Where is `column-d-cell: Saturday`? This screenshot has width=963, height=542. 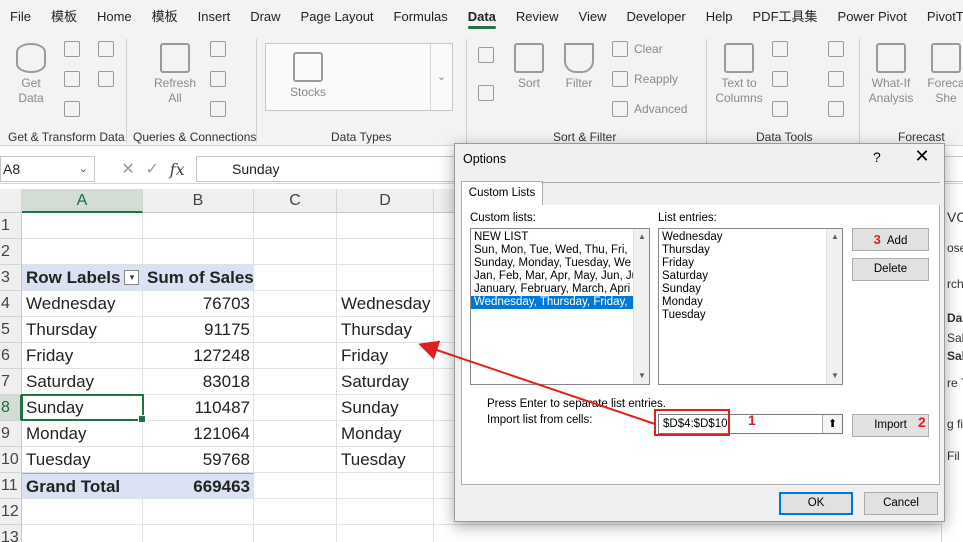
column-d-cell: Saturday is located at coordinates (385, 382).